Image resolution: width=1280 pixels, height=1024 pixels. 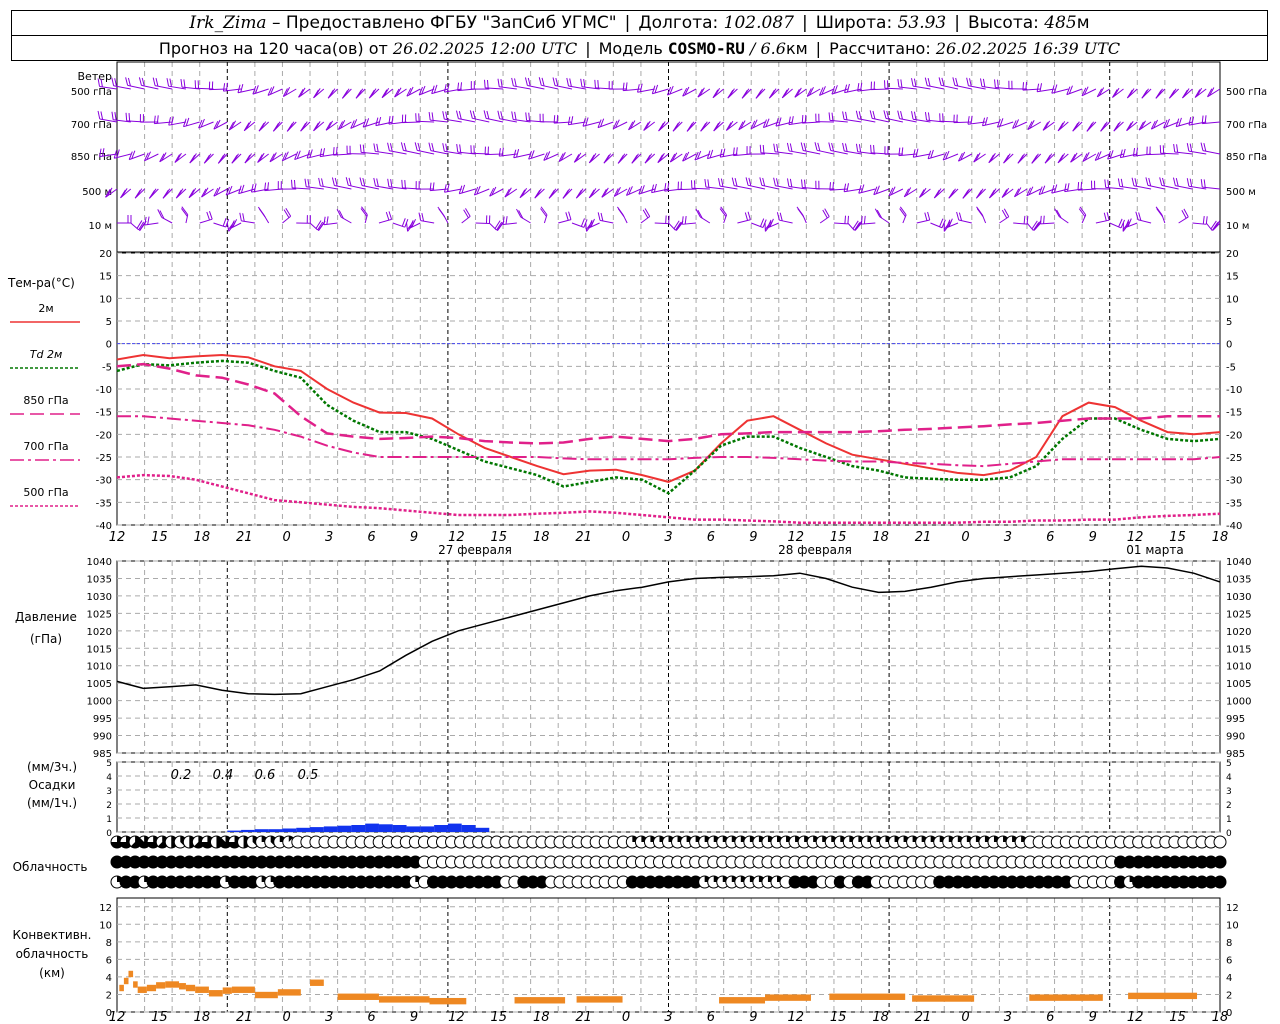 I want to click on temp-legend-label: 500 гПа, so click(x=45, y=492).